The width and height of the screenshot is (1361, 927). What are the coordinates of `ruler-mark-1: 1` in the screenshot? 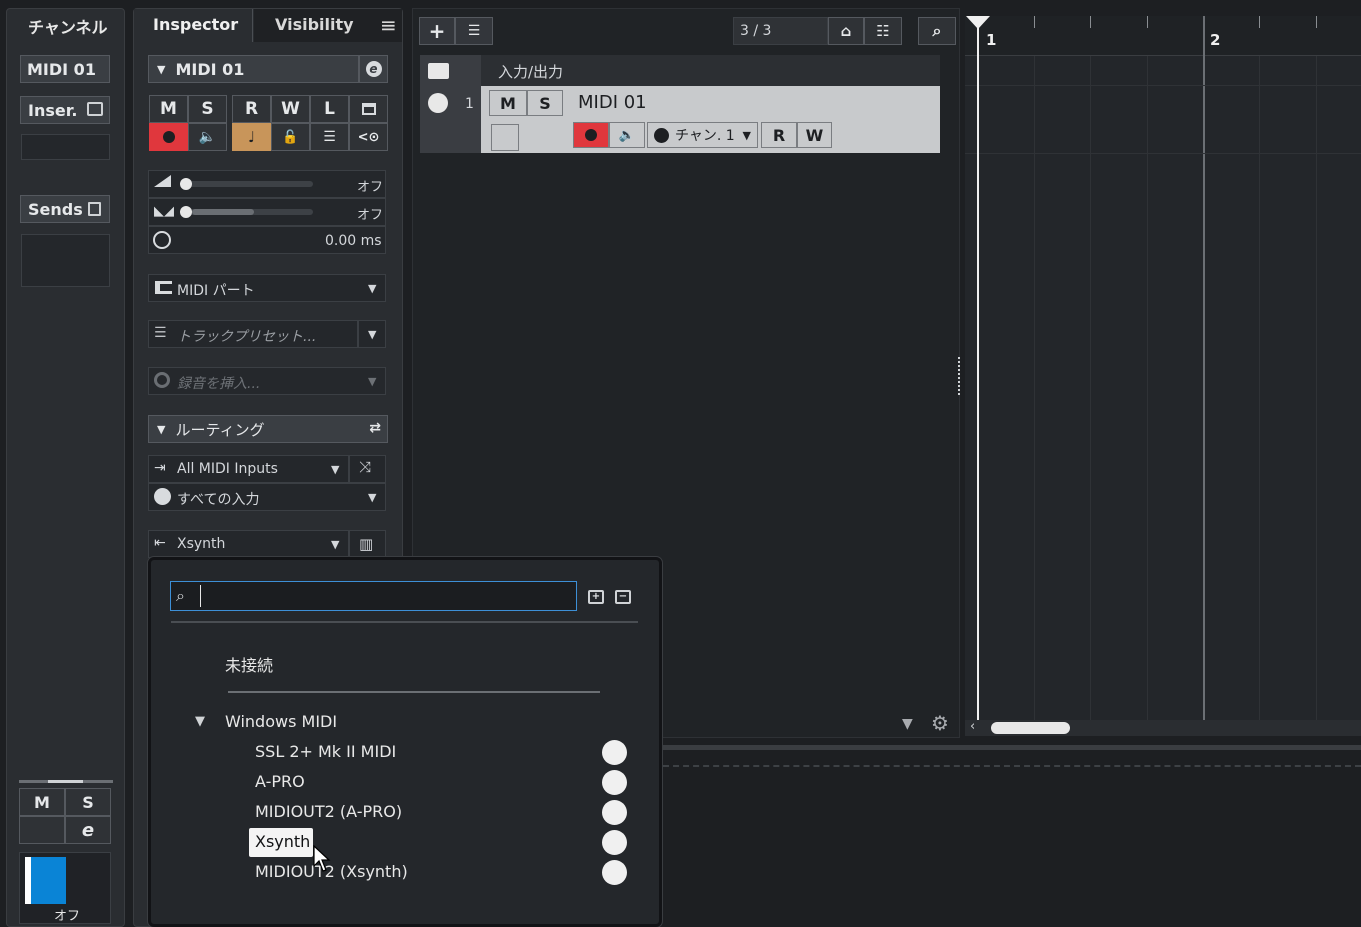 It's located at (991, 40).